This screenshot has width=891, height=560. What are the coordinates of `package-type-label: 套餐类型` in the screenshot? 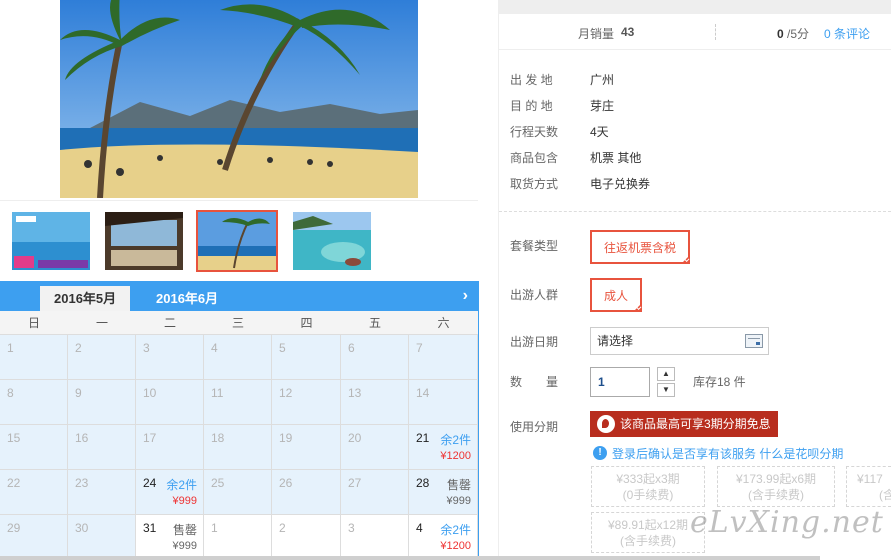 It's located at (534, 246).